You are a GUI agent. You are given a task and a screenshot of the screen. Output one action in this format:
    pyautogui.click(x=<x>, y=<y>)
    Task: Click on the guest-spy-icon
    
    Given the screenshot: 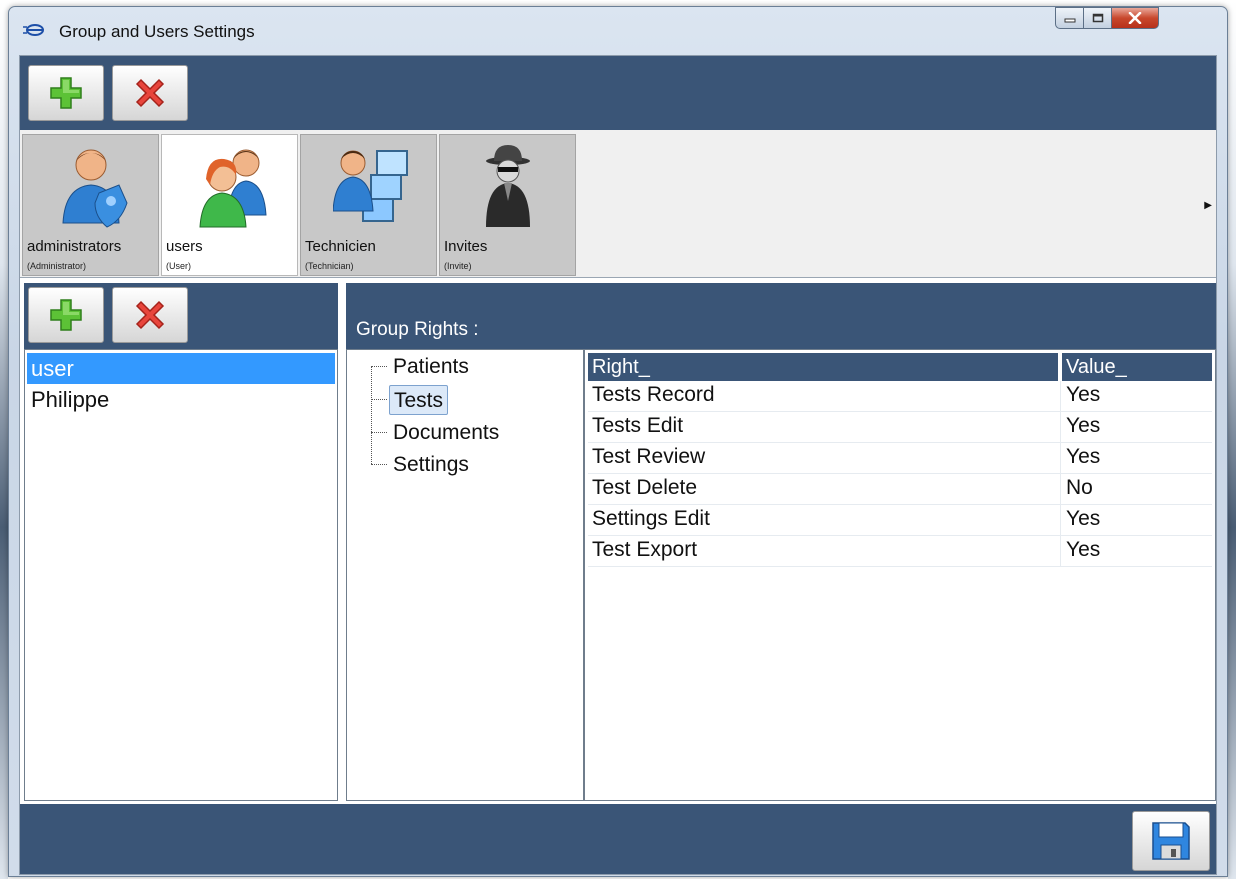 What is the action you would take?
    pyautogui.click(x=508, y=186)
    